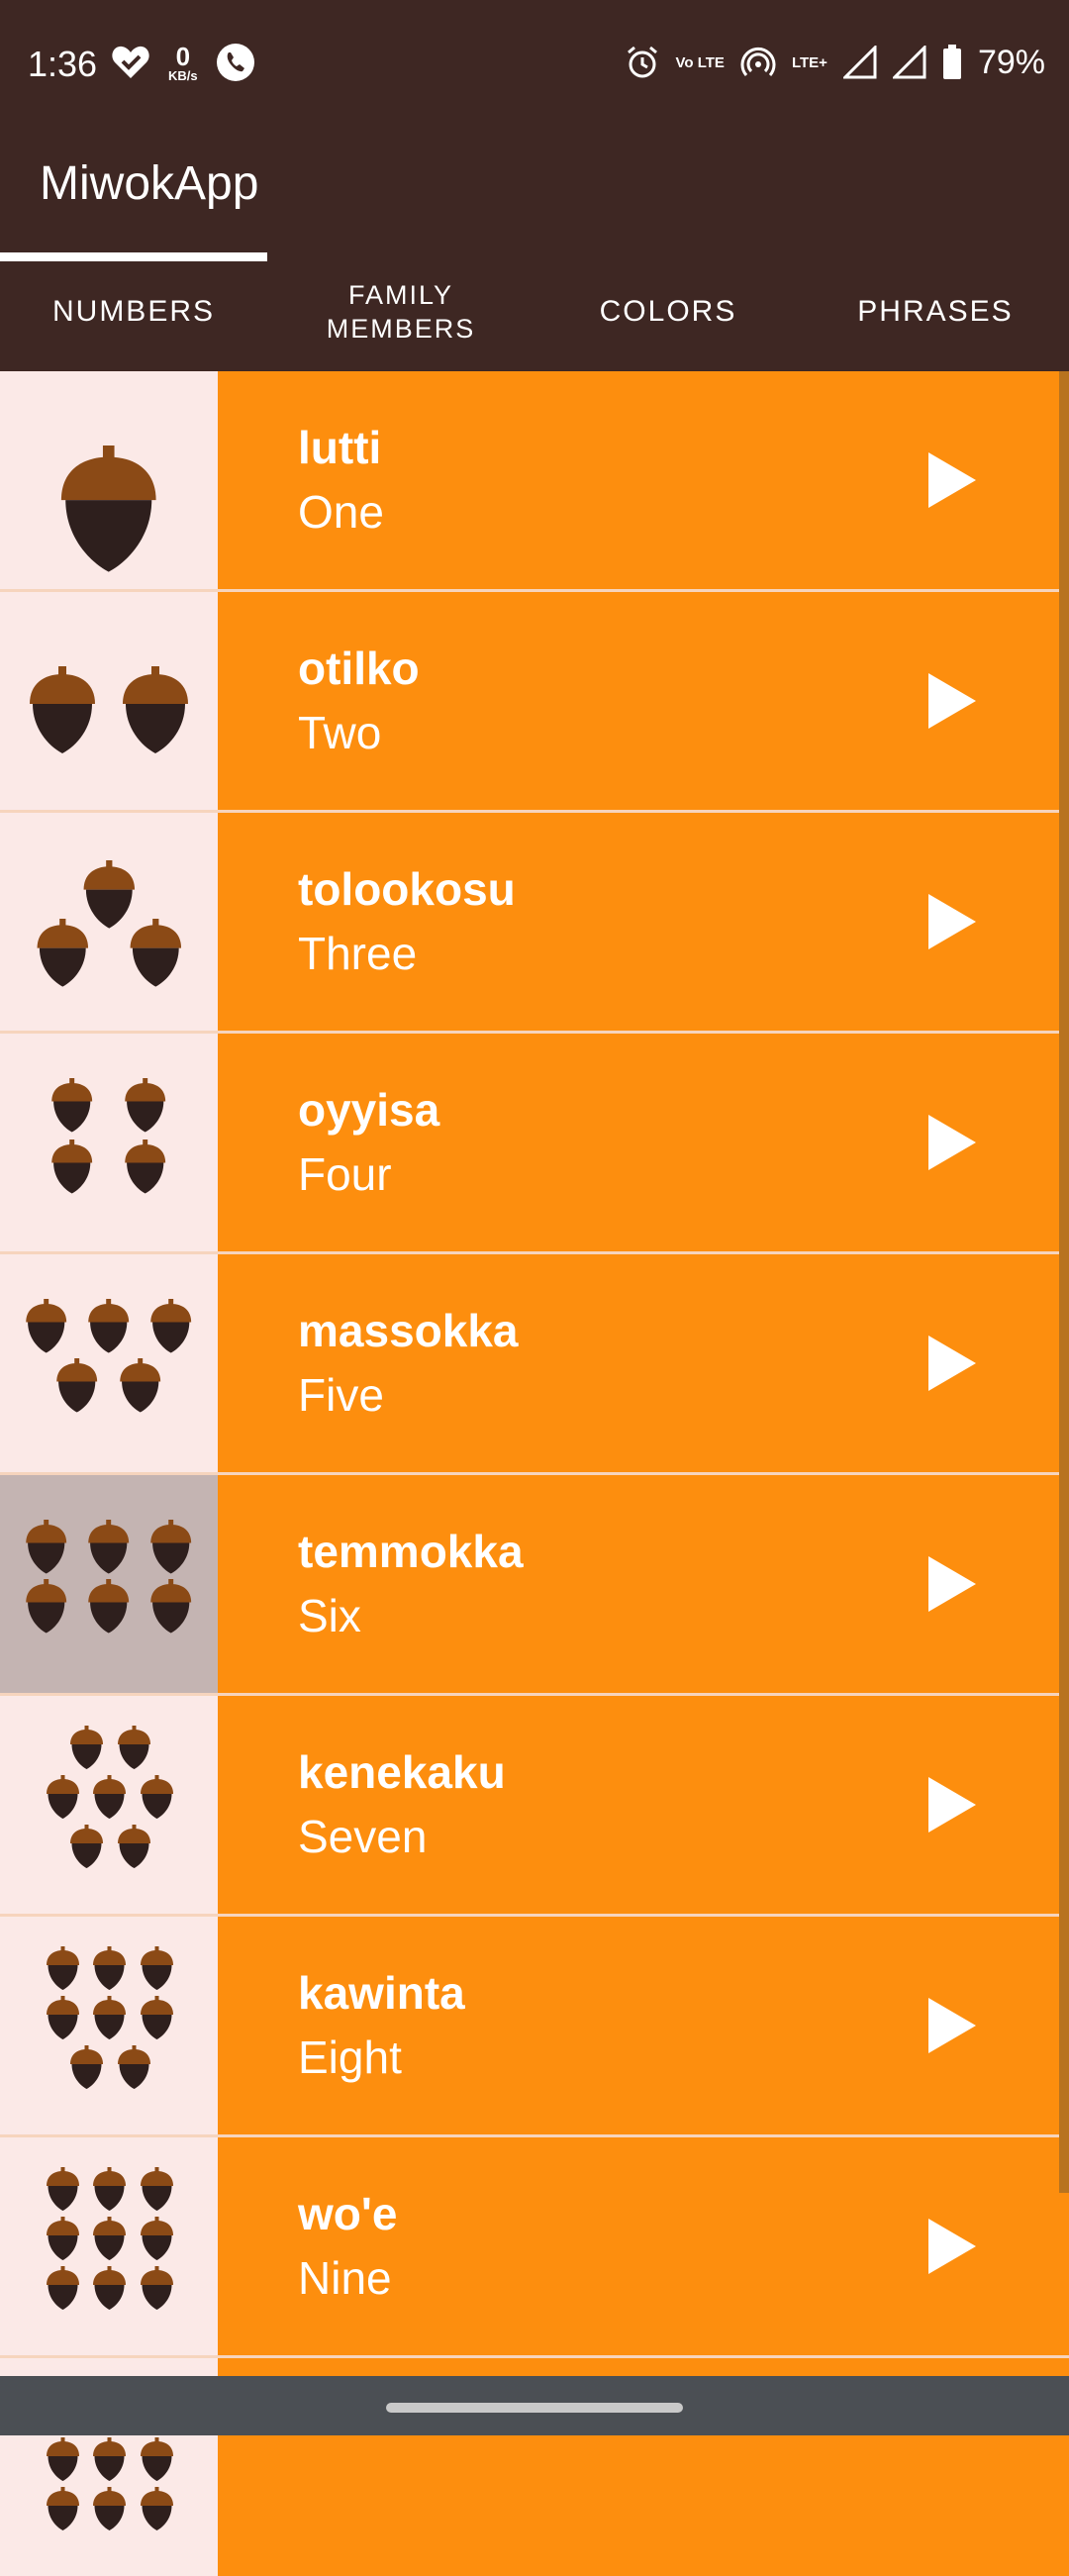 The width and height of the screenshot is (1069, 2576). I want to click on word-text-container: lutti One, so click(643, 480).